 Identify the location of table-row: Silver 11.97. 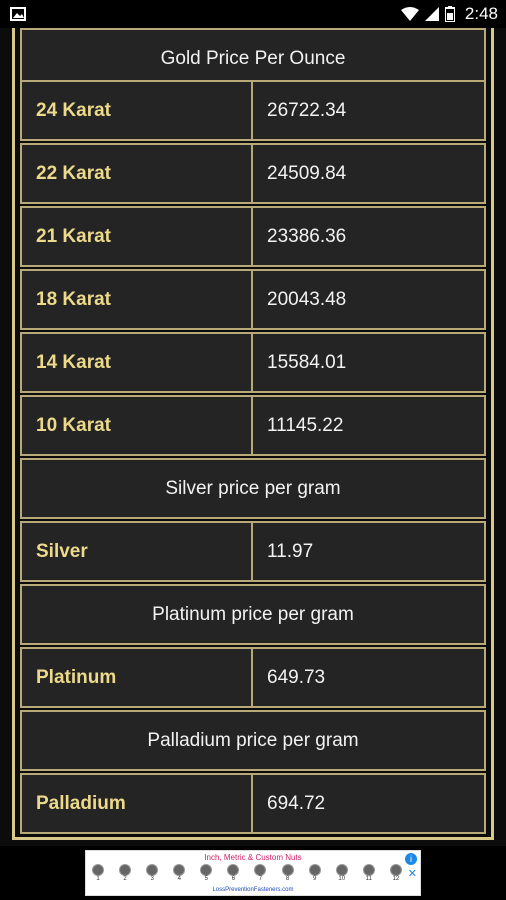
(253, 551).